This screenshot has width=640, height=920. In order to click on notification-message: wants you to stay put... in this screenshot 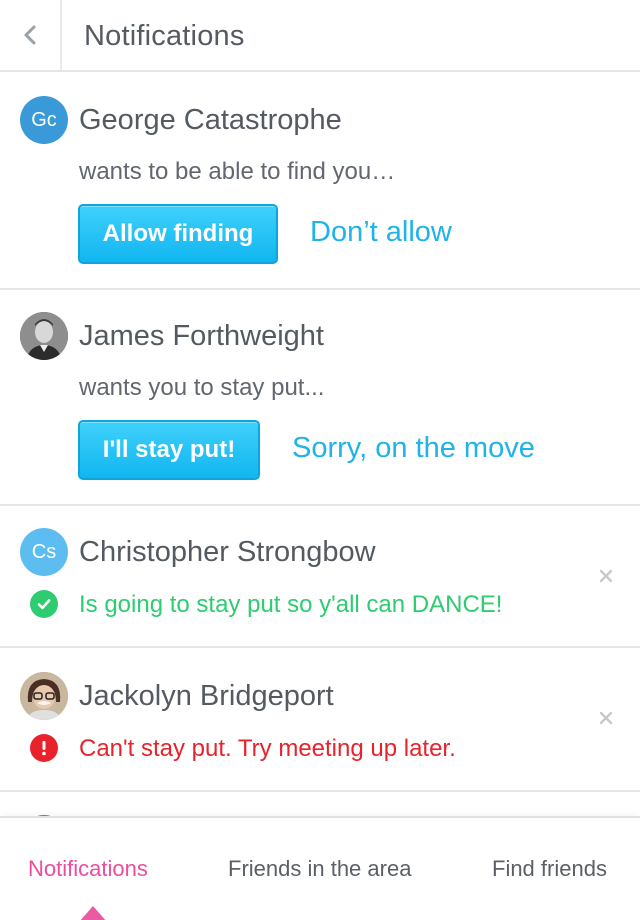, I will do `click(202, 387)`.